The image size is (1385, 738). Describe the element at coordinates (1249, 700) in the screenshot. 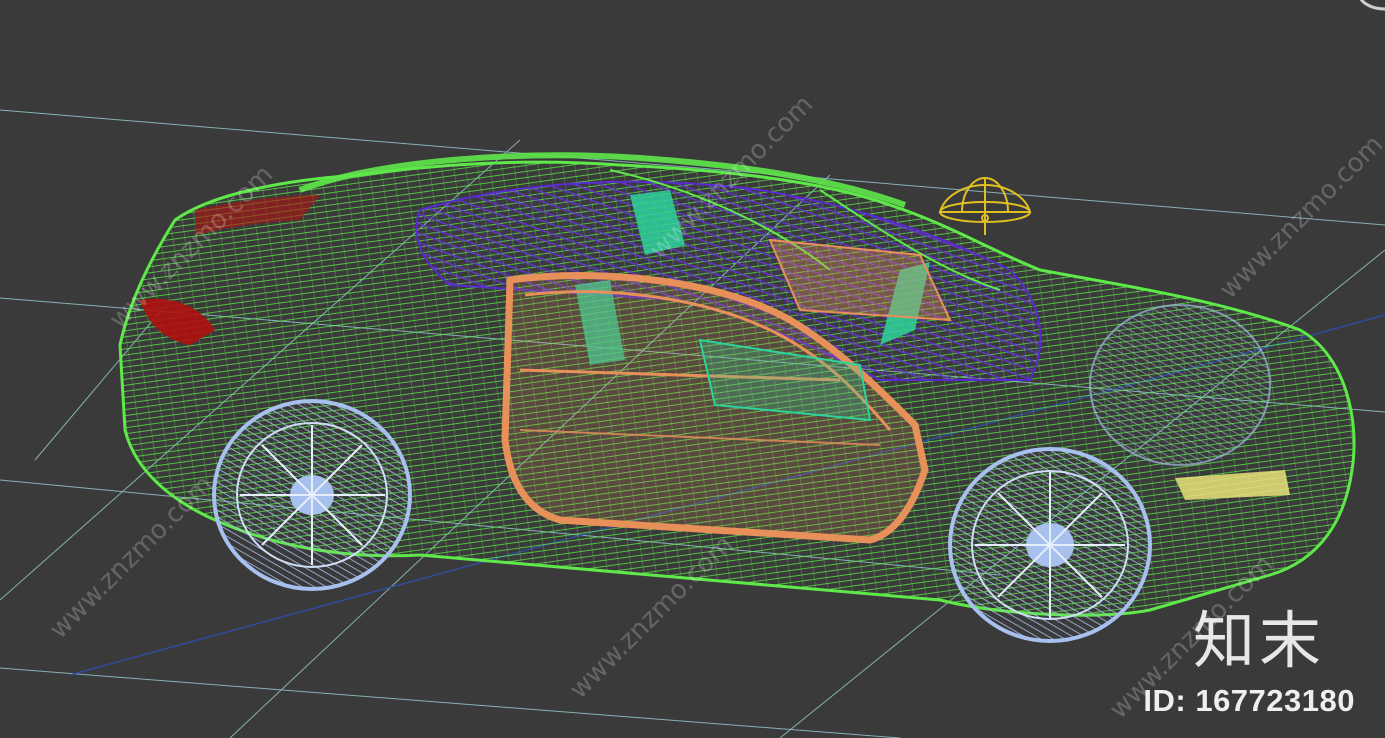

I see `watermark-id: ID: 167723180` at that location.